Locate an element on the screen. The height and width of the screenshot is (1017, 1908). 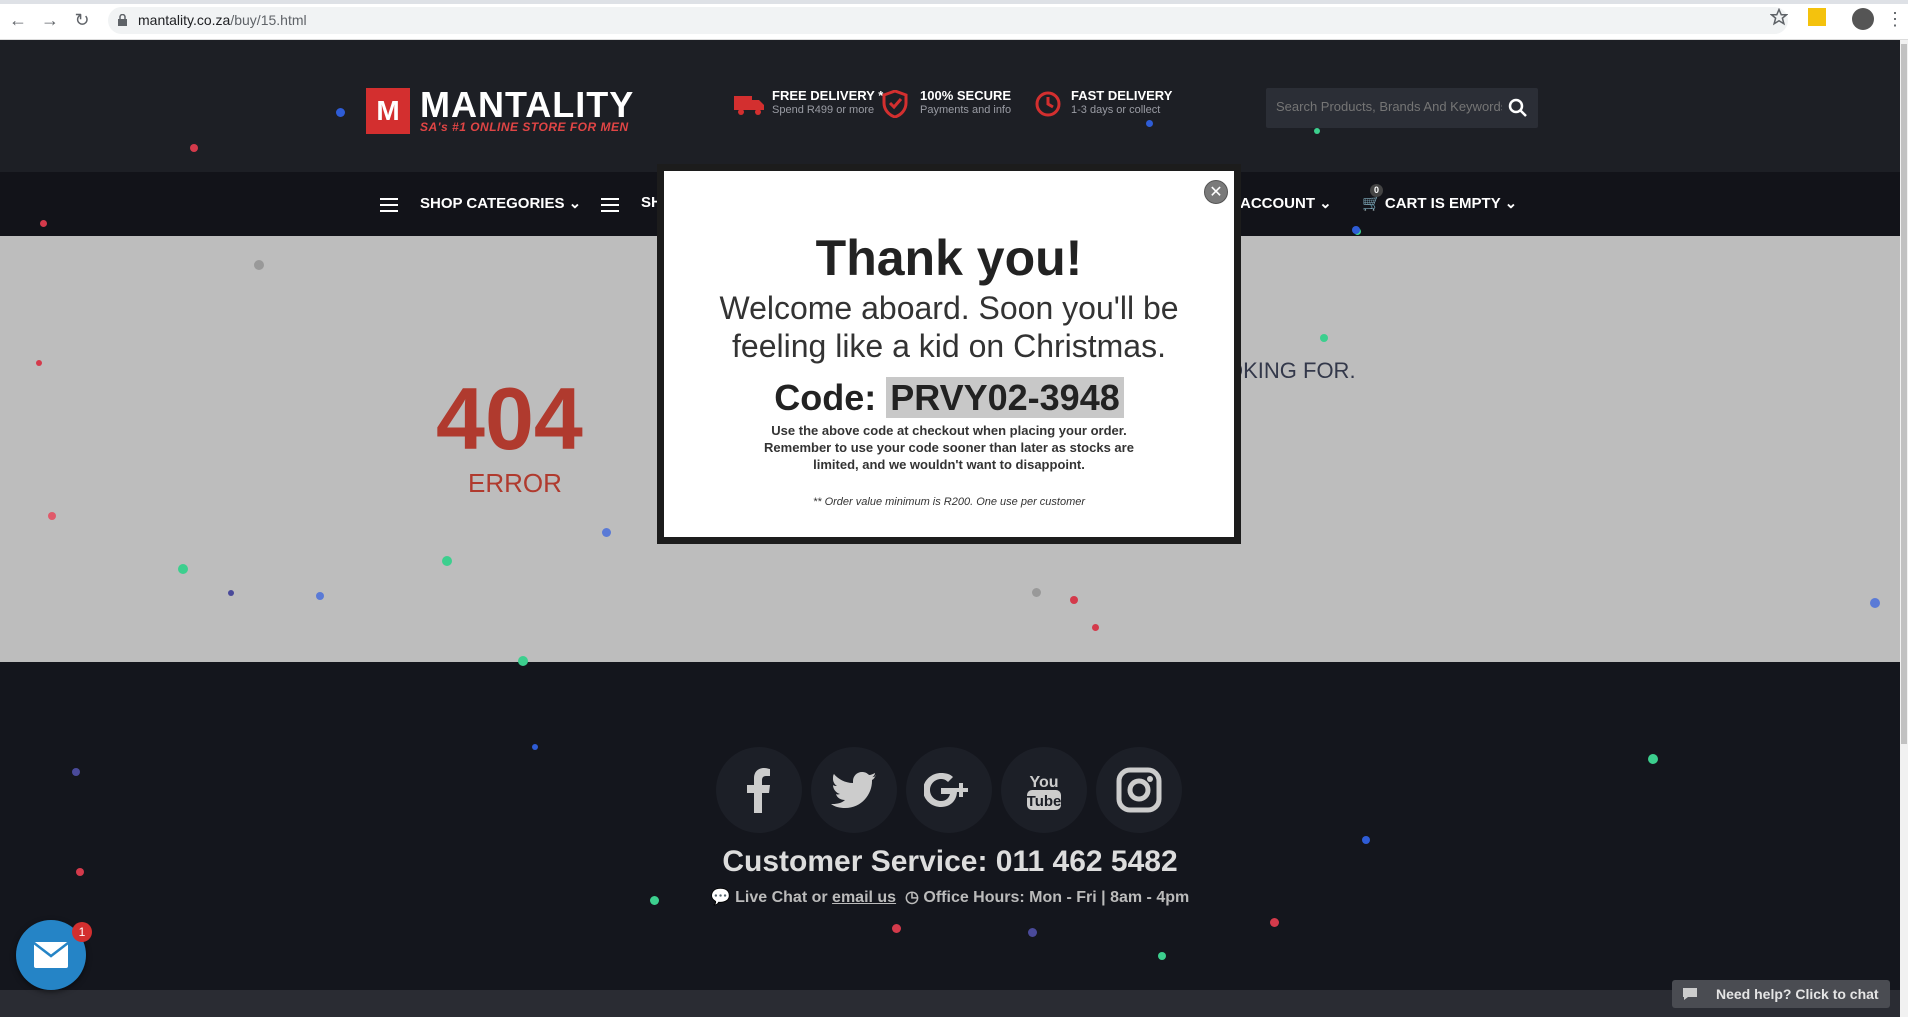
youtube-icon: You Tube is located at coordinates (1044, 790).